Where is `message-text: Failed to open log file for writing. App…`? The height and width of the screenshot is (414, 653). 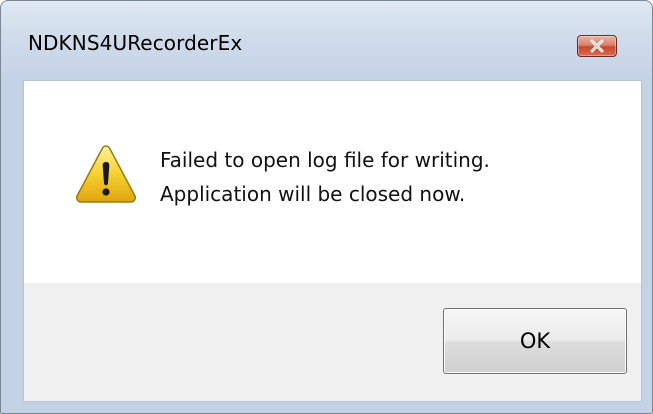
message-text: Failed to open log file for writing. App… is located at coordinates (325, 177).